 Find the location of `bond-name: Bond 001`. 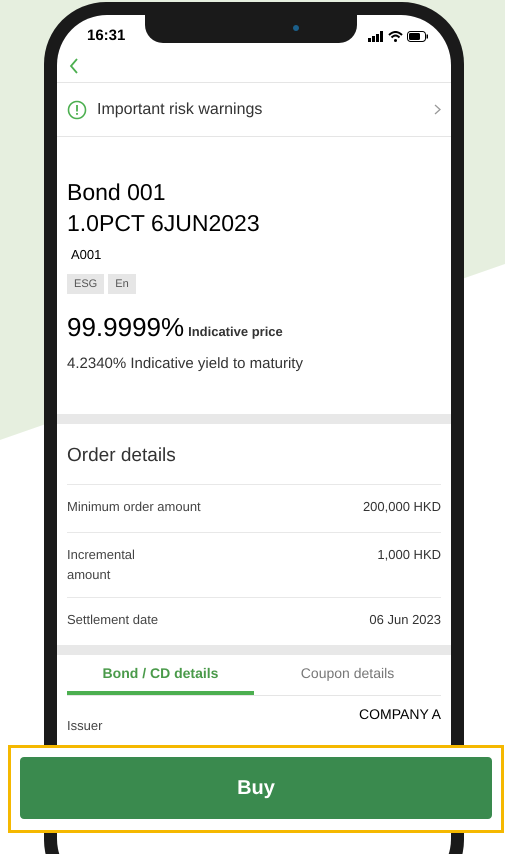

bond-name: Bond 001 is located at coordinates (116, 192).